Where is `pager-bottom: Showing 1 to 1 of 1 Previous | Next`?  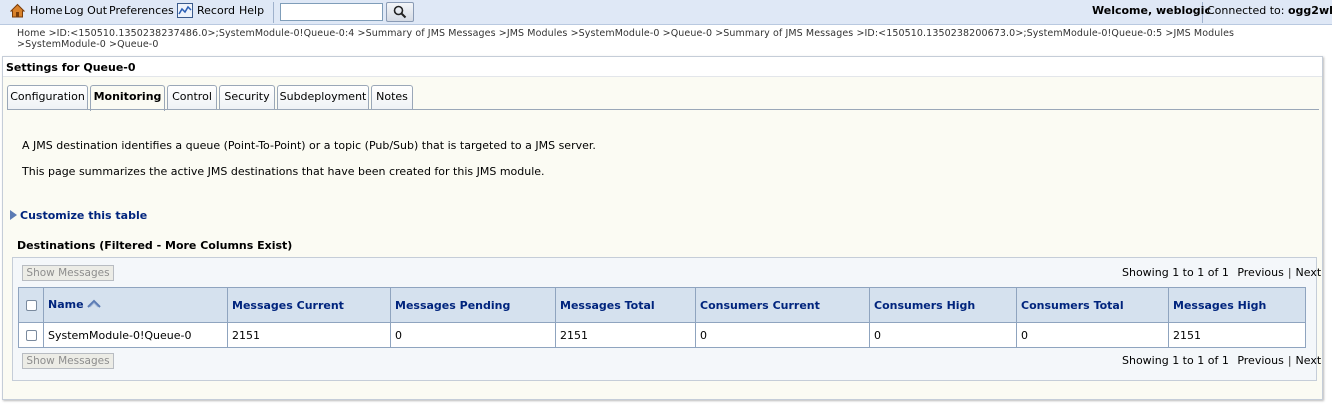
pager-bottom: Showing 1 to 1 of 1 Previous | Next is located at coordinates (1222, 360).